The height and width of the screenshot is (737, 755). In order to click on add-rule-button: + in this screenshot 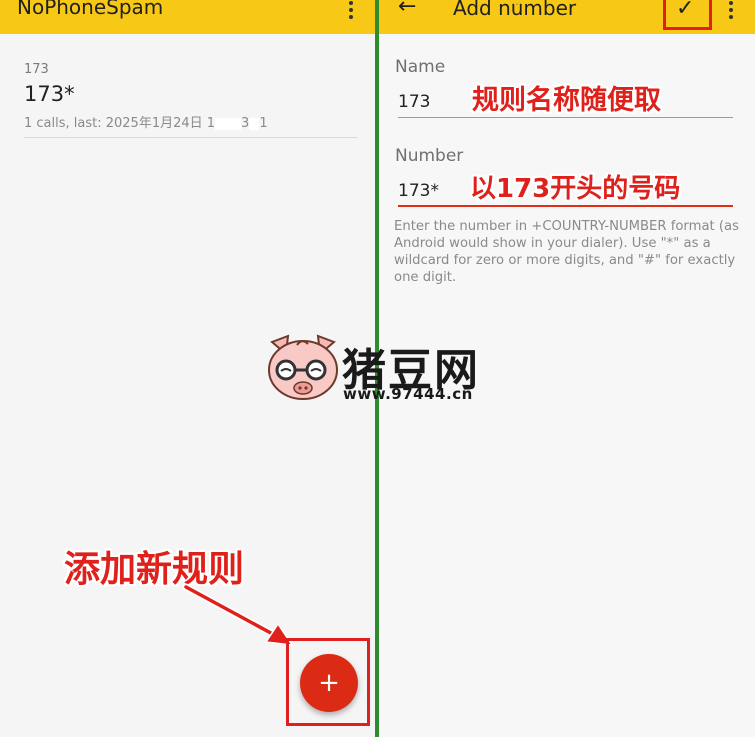, I will do `click(329, 683)`.